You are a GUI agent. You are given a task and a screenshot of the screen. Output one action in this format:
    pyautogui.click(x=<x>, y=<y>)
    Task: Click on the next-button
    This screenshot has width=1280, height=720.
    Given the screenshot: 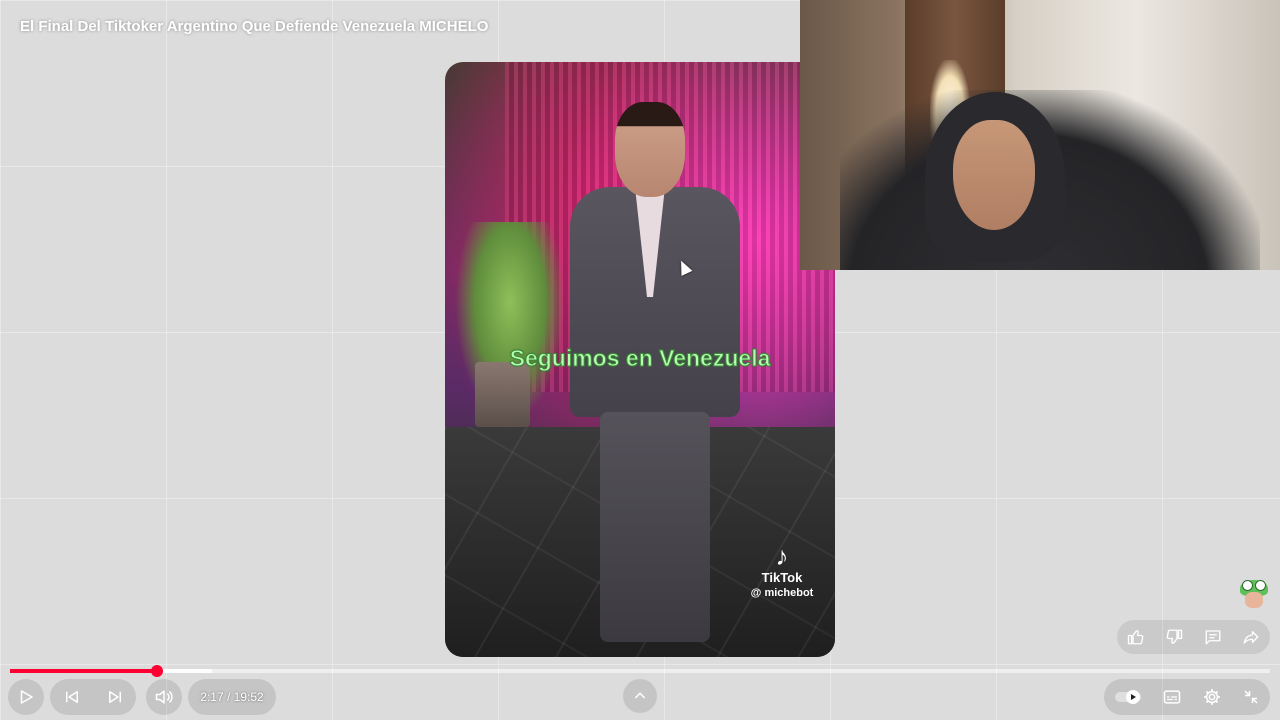 What is the action you would take?
    pyautogui.click(x=115, y=697)
    